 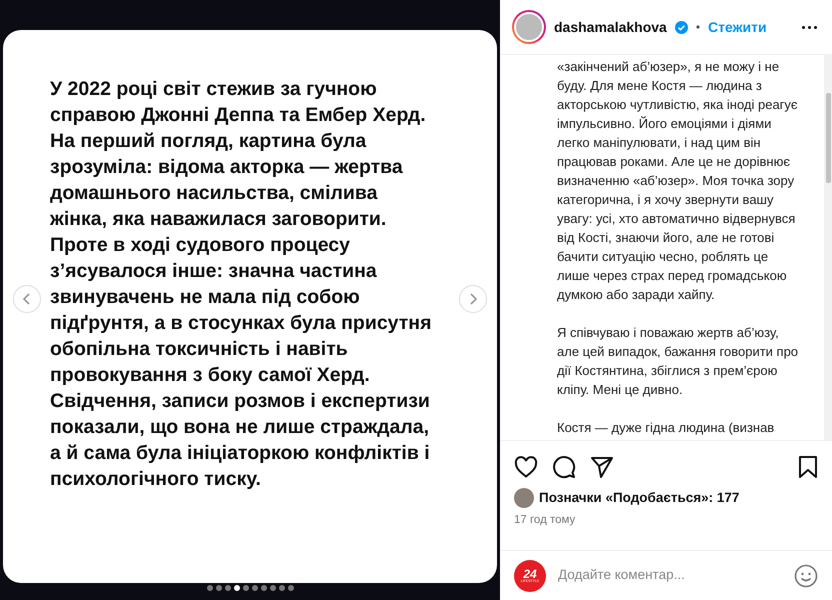 I want to click on send-icon, so click(x=602, y=467).